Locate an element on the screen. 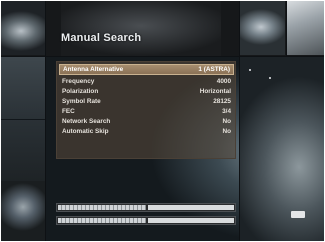  image-tile-left is located at coordinates (23, 119).